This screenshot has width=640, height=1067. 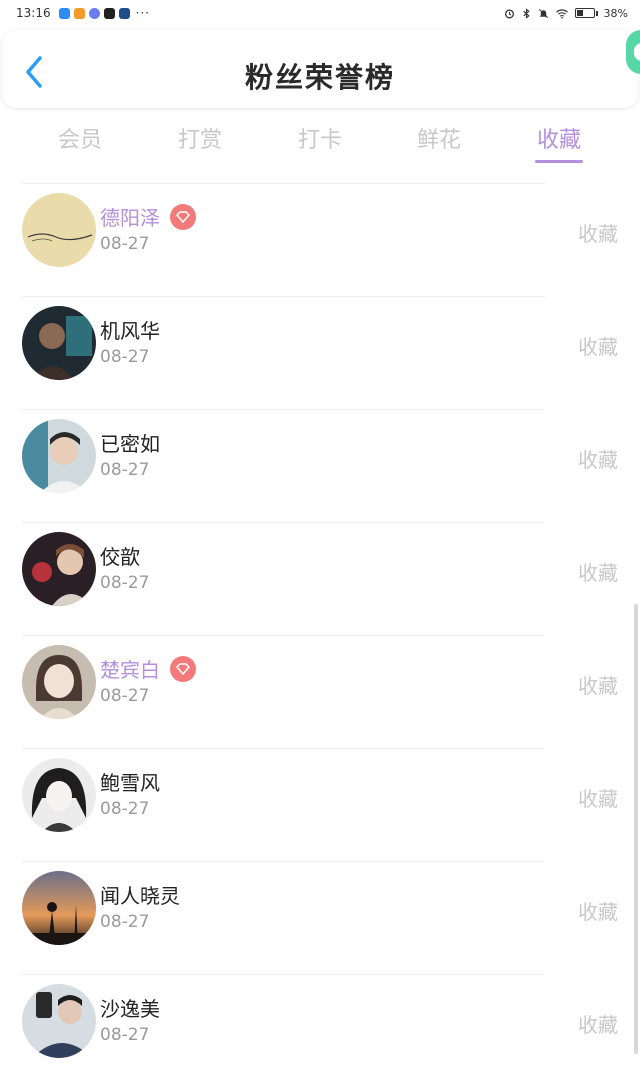 What do you see at coordinates (636, 829) in the screenshot?
I see `scrollbar` at bounding box center [636, 829].